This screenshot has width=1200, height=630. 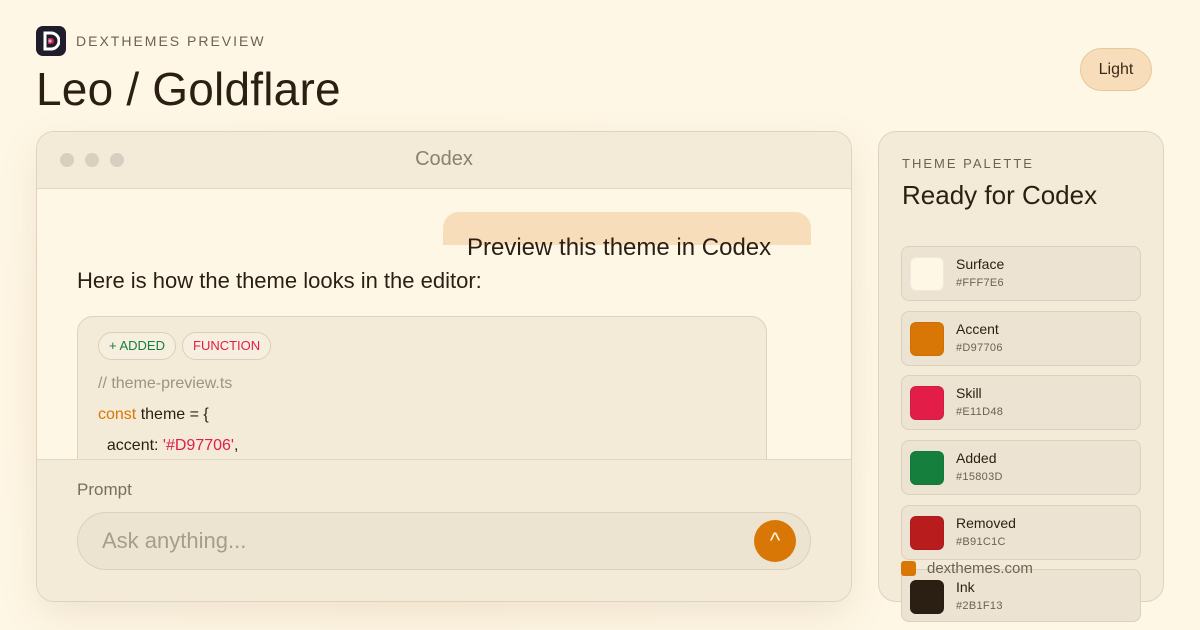 What do you see at coordinates (172, 414) in the screenshot?
I see `code-declaration-rest: theme = {` at bounding box center [172, 414].